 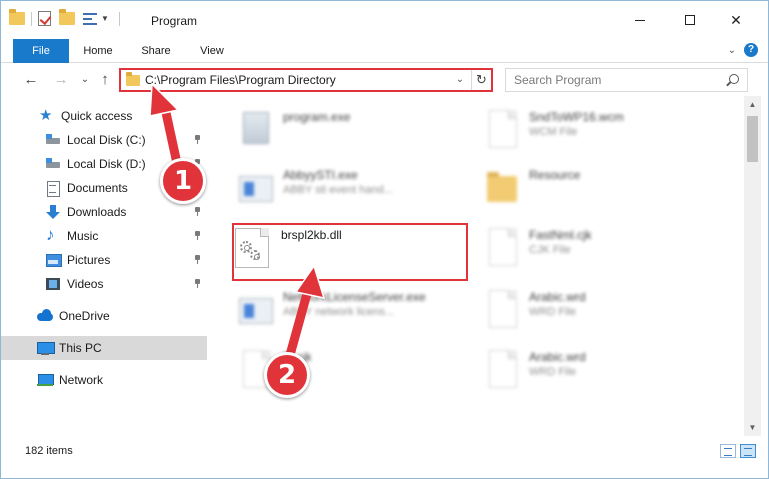 I want to click on address-bar: C:\Program Files\Program Directory ⌄ ↻, so click(x=306, y=80).